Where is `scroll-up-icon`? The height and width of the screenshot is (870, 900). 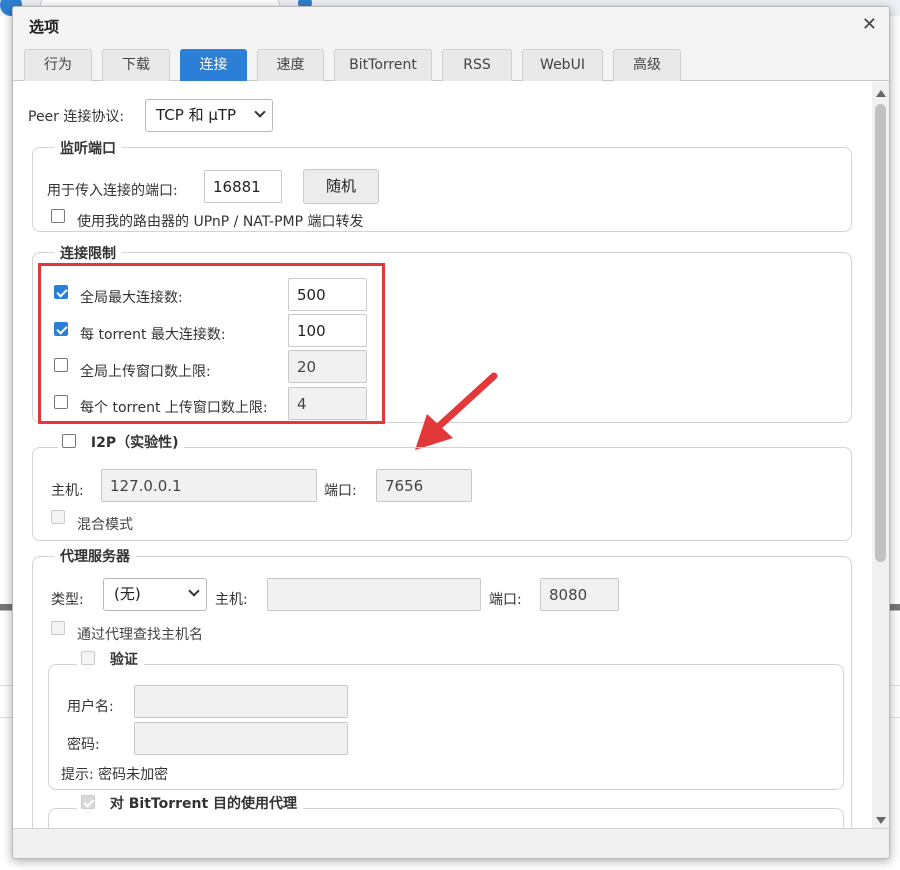 scroll-up-icon is located at coordinates (881, 93).